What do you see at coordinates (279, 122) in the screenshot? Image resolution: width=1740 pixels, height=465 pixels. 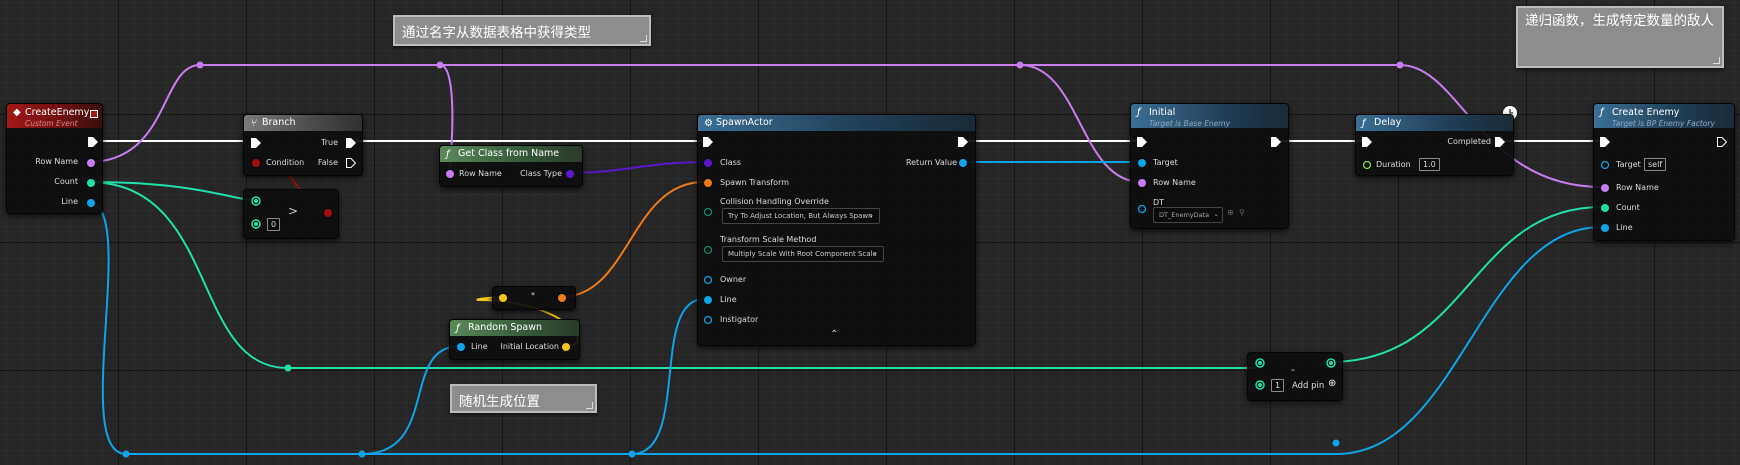 I see `node-title: Branch` at bounding box center [279, 122].